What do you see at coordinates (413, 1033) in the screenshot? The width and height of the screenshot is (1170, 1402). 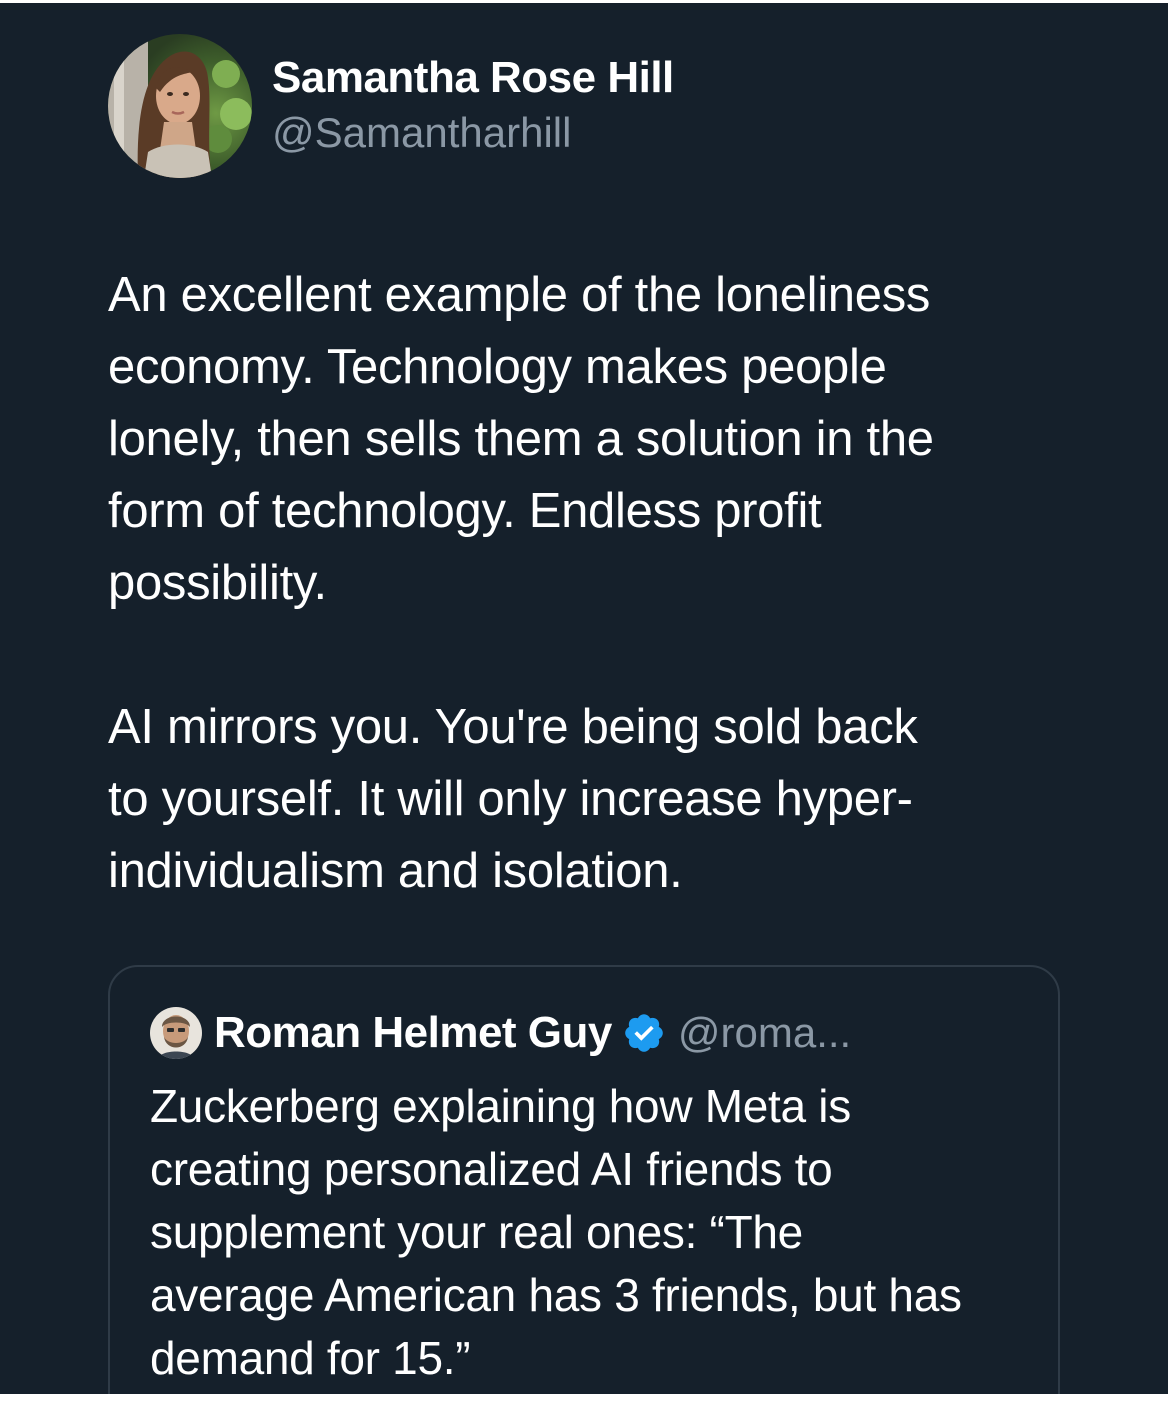 I see `quoted-author-name: Roman Helmet Guy` at bounding box center [413, 1033].